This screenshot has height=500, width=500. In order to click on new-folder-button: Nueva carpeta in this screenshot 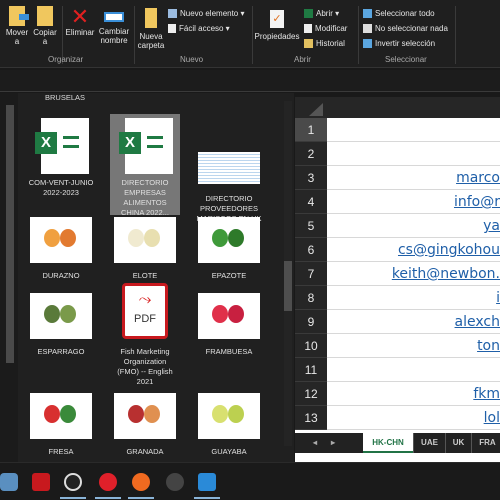, I will do `click(151, 29)`.